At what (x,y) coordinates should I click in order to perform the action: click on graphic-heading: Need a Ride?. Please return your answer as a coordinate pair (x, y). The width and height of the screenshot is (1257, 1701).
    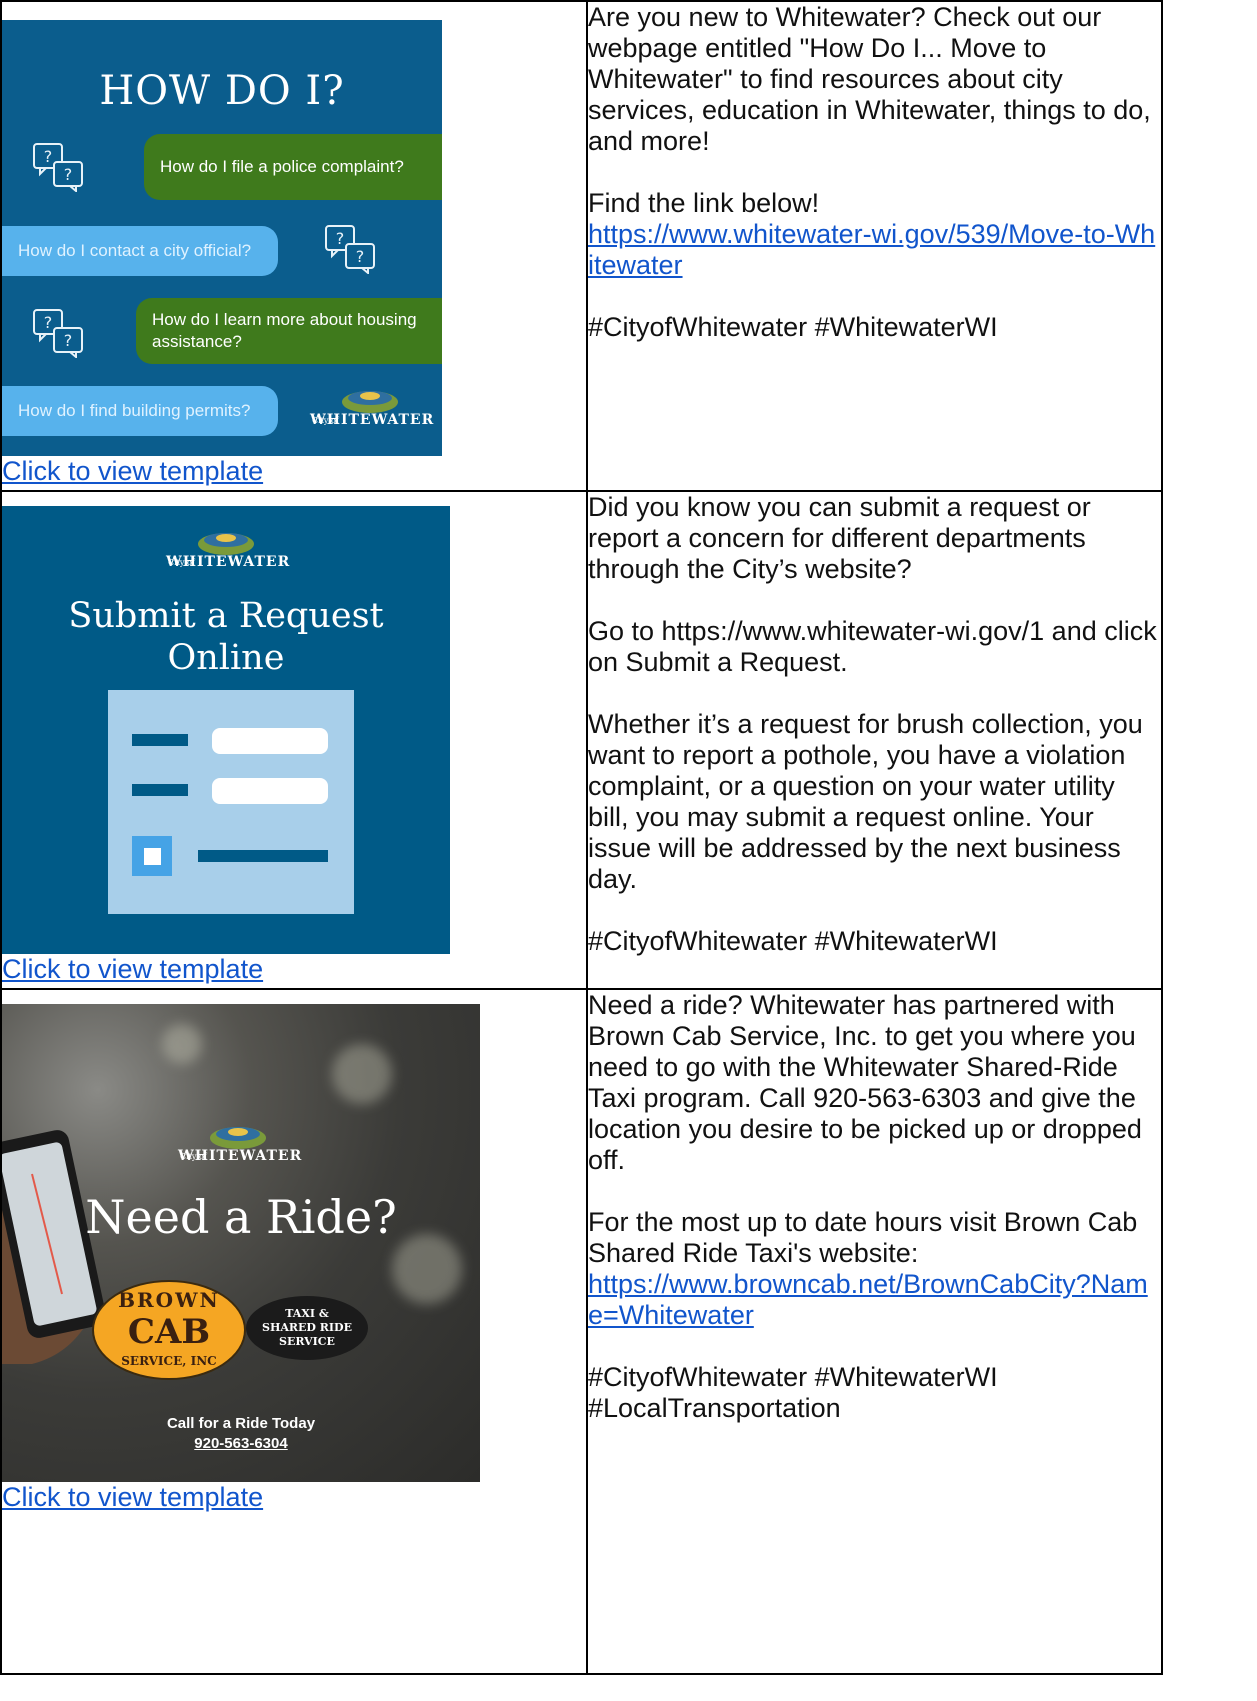
    Looking at the image, I should click on (241, 1217).